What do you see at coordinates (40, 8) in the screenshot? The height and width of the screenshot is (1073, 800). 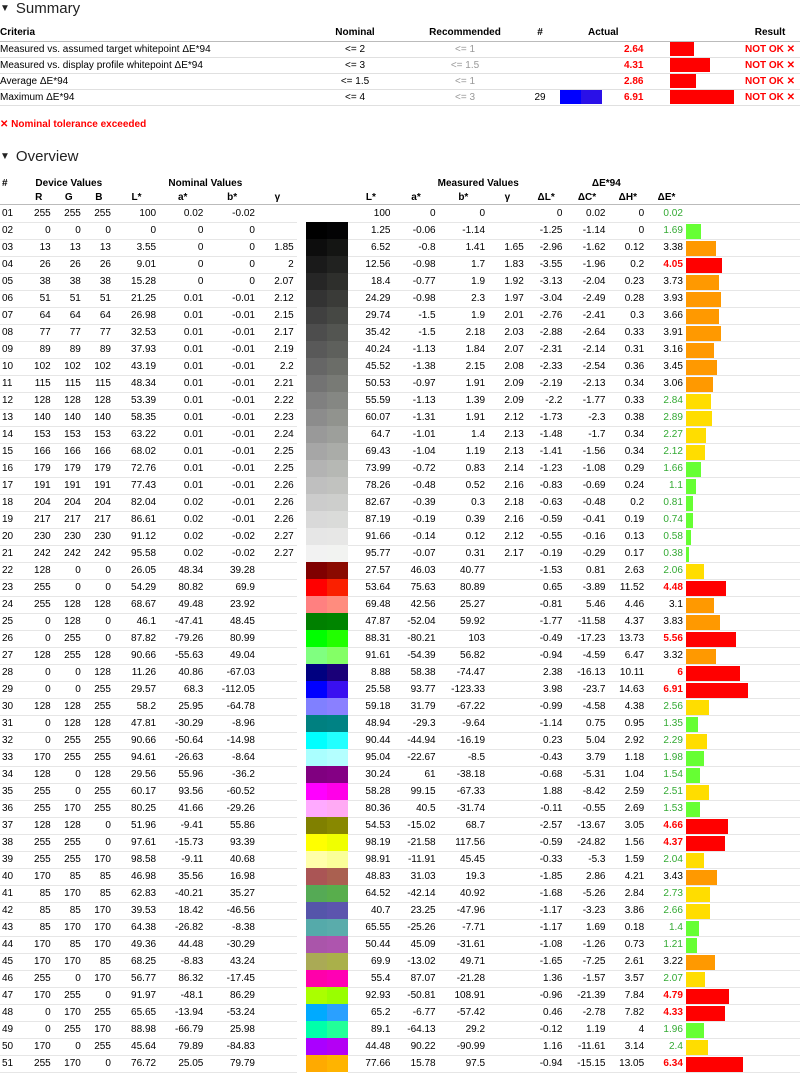 I see `summary-heading: ▼ Summary` at bounding box center [40, 8].